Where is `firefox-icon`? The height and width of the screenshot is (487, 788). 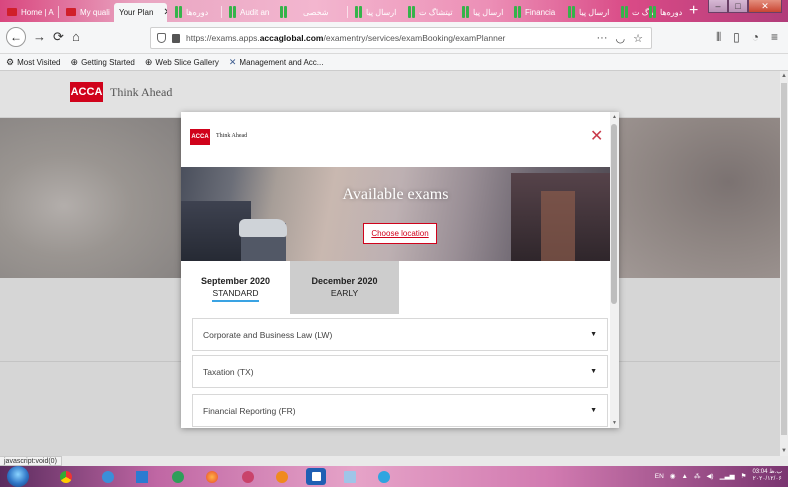
firefox-icon is located at coordinates (212, 476).